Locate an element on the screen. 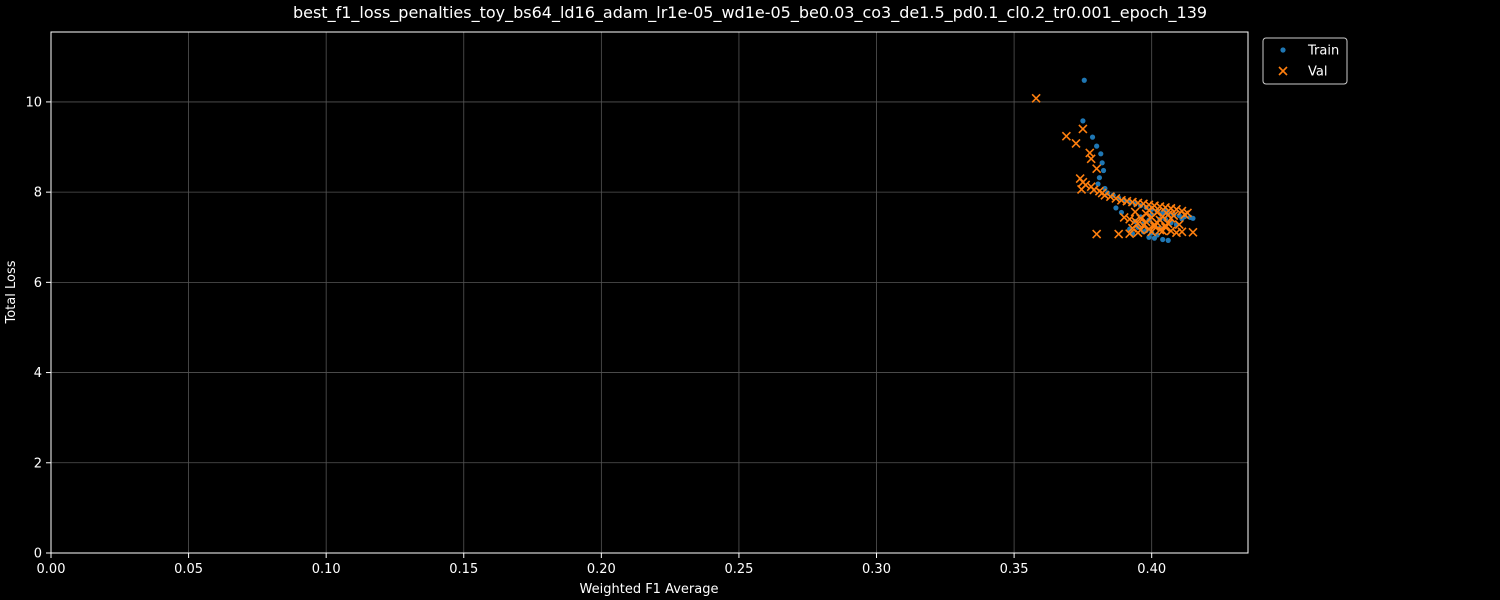 This screenshot has height=600, width=1500. legend-label-train: Train is located at coordinates (1323, 51).